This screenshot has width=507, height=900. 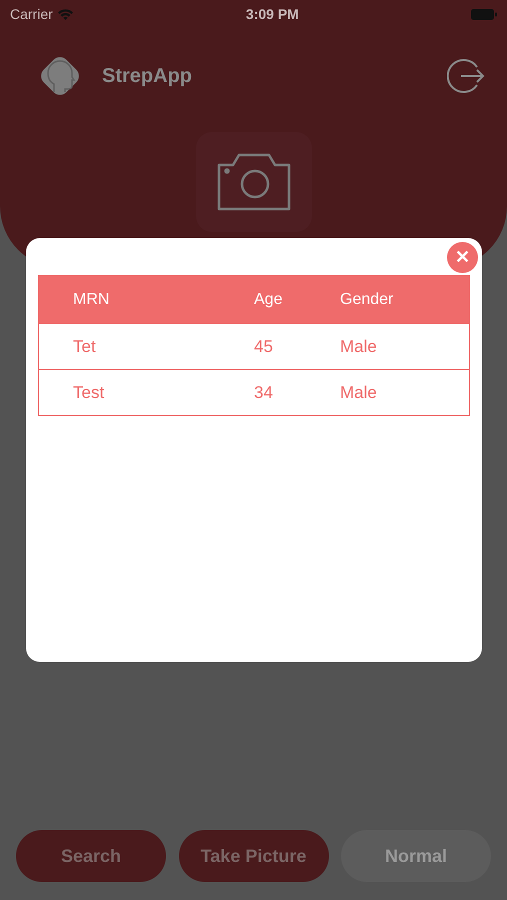 What do you see at coordinates (264, 347) in the screenshot?
I see `table-cell-text: 45` at bounding box center [264, 347].